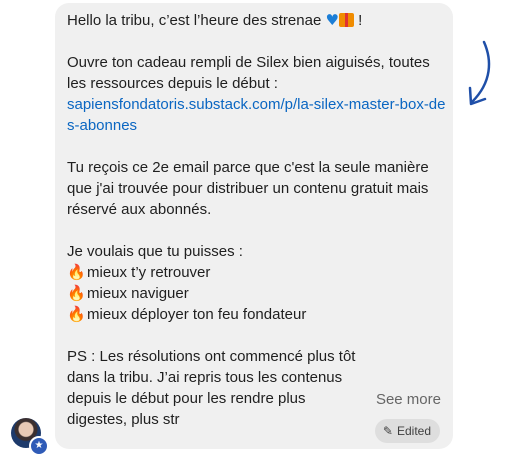  I want to click on bullet-item: 🔥mieux déployer ton feu fondateur, so click(257, 314).